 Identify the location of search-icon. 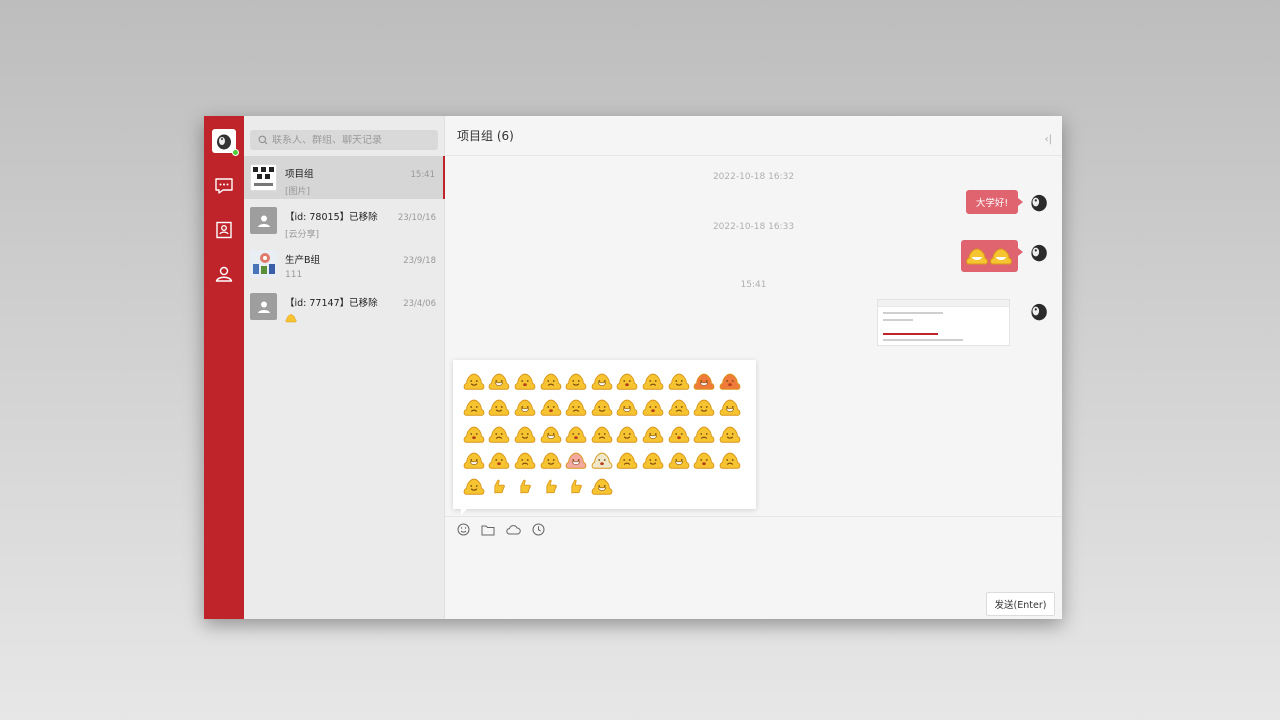
(263, 140).